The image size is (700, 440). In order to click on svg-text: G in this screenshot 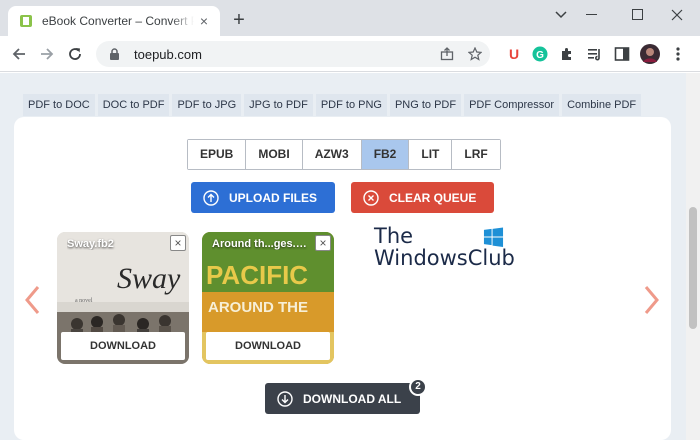, I will do `click(540, 55)`.